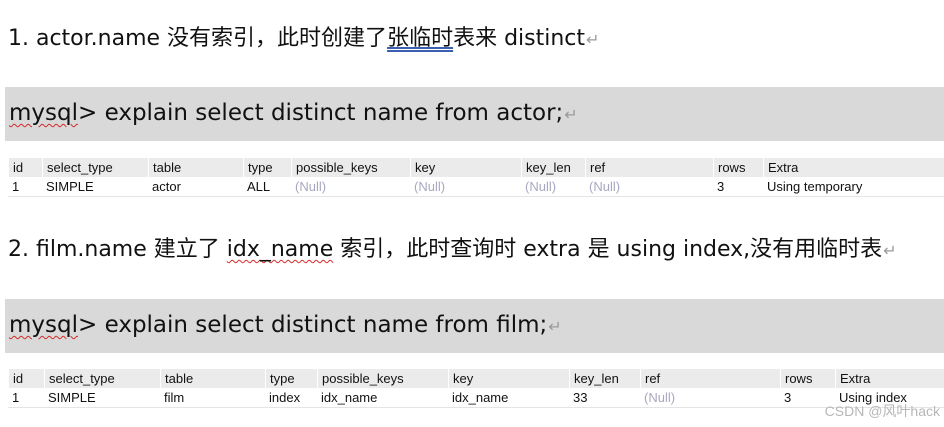  What do you see at coordinates (580, 397) in the screenshot?
I see `cell-key-len: 33` at bounding box center [580, 397].